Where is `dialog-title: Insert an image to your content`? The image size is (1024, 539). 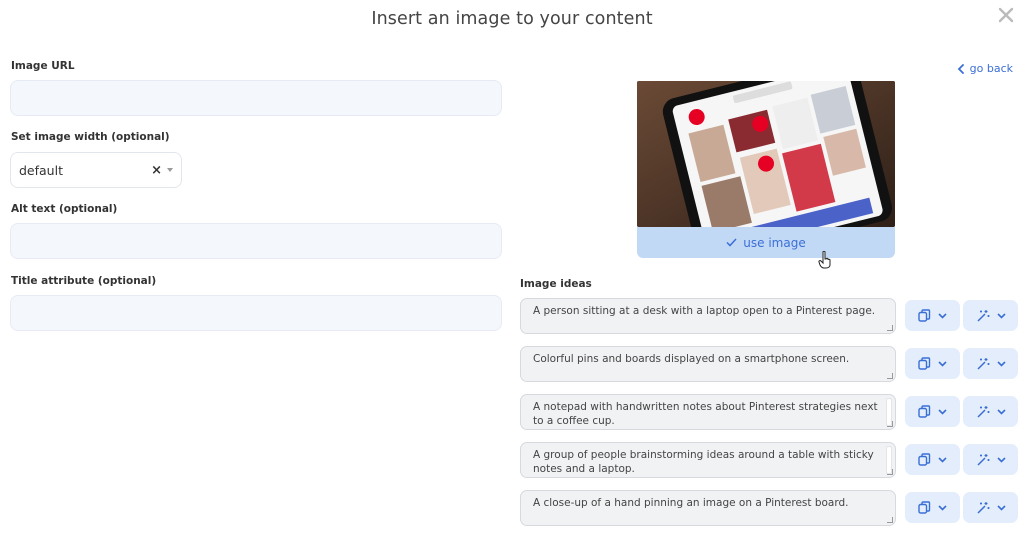
dialog-title: Insert an image to your content is located at coordinates (512, 19).